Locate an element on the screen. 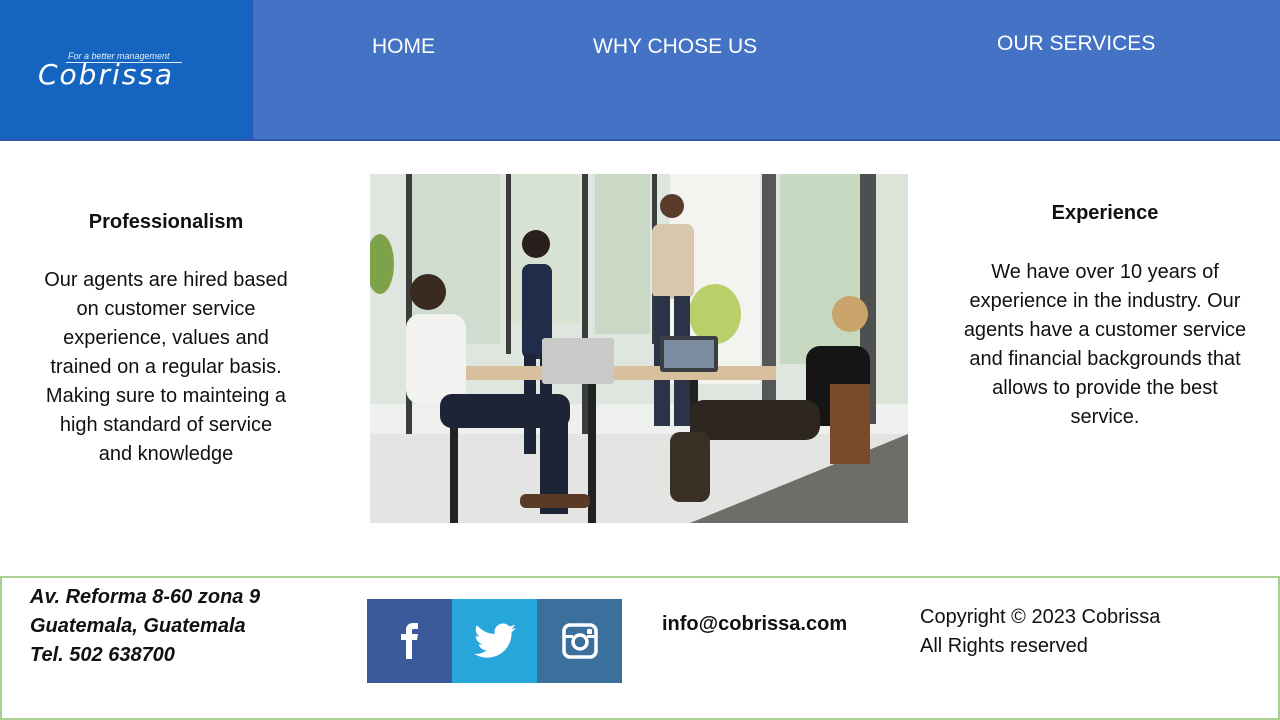 The height and width of the screenshot is (720, 1280). experience-line: allows to provide the best is located at coordinates (1105, 388).